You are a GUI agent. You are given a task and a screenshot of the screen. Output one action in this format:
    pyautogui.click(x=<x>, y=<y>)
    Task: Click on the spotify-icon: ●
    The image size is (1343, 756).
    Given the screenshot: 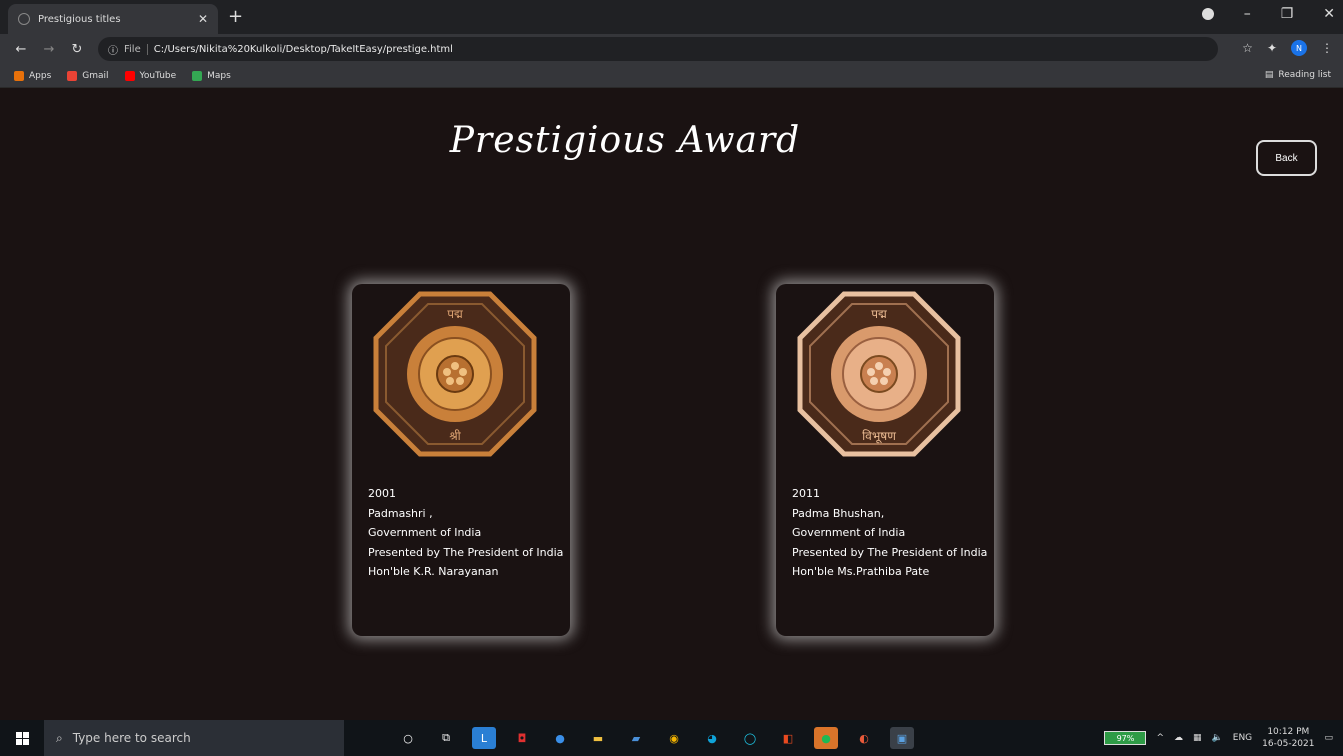 What is the action you would take?
    pyautogui.click(x=826, y=738)
    